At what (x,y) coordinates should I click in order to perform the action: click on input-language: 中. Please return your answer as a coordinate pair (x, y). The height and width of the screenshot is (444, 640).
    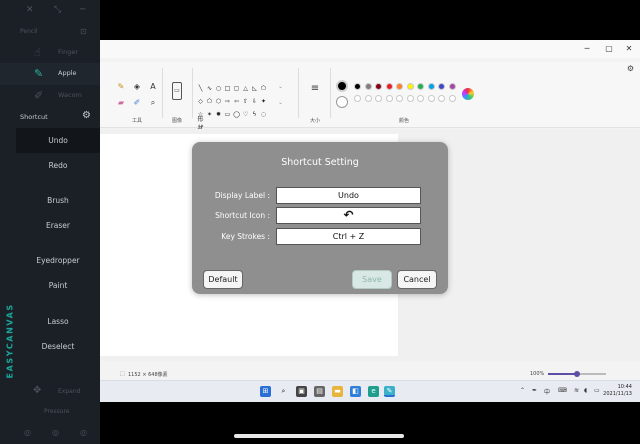
    Looking at the image, I should click on (547, 391).